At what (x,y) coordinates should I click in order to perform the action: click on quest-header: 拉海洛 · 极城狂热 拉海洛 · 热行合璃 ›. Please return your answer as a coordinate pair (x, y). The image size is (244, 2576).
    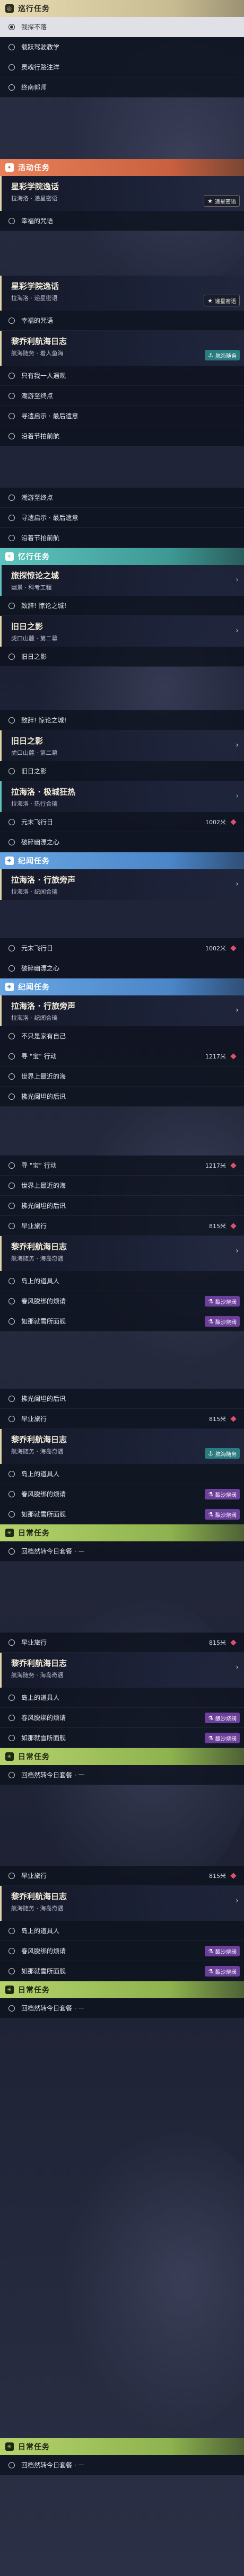
    Looking at the image, I should click on (122, 796).